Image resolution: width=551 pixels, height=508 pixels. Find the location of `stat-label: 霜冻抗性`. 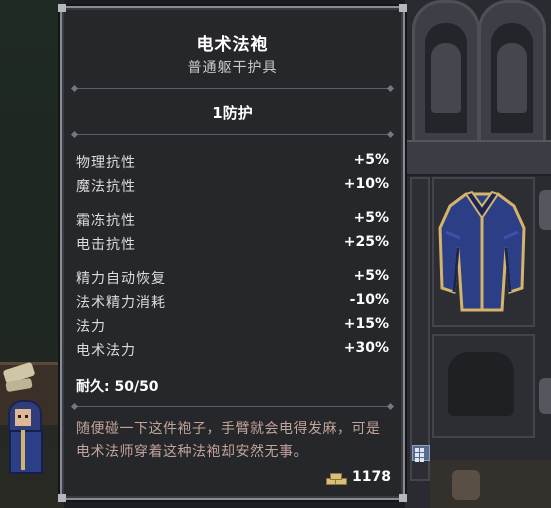

stat-label: 霜冻抗性 is located at coordinates (106, 221).